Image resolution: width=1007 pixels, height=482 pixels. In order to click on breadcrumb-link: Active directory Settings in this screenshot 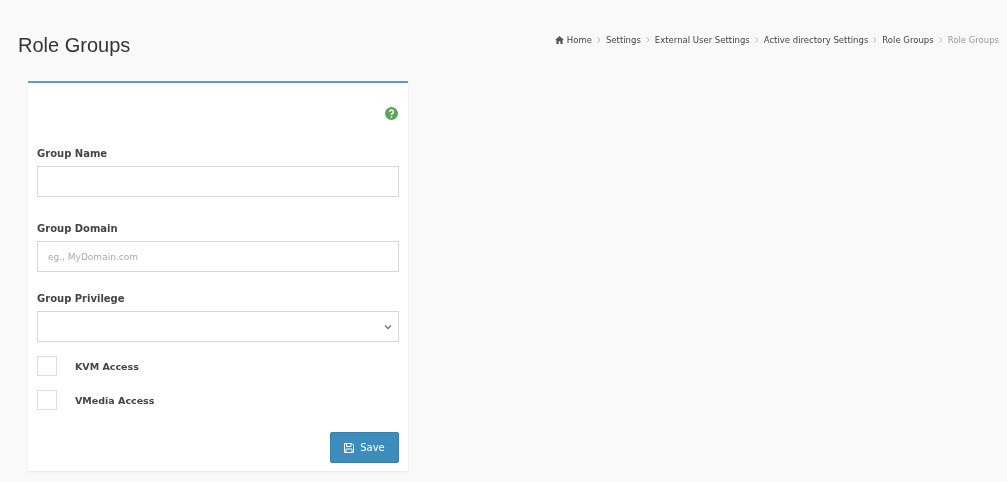, I will do `click(816, 39)`.